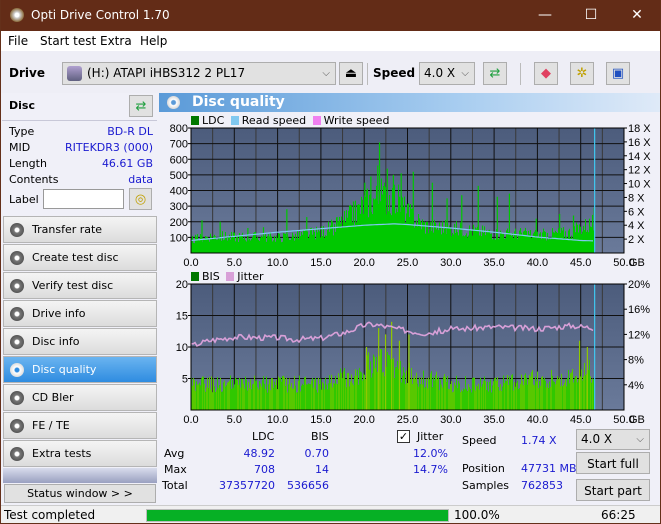 The height and width of the screenshot is (524, 661). What do you see at coordinates (80, 229) in the screenshot?
I see `nav-transfer-rate: Transfer rate` at bounding box center [80, 229].